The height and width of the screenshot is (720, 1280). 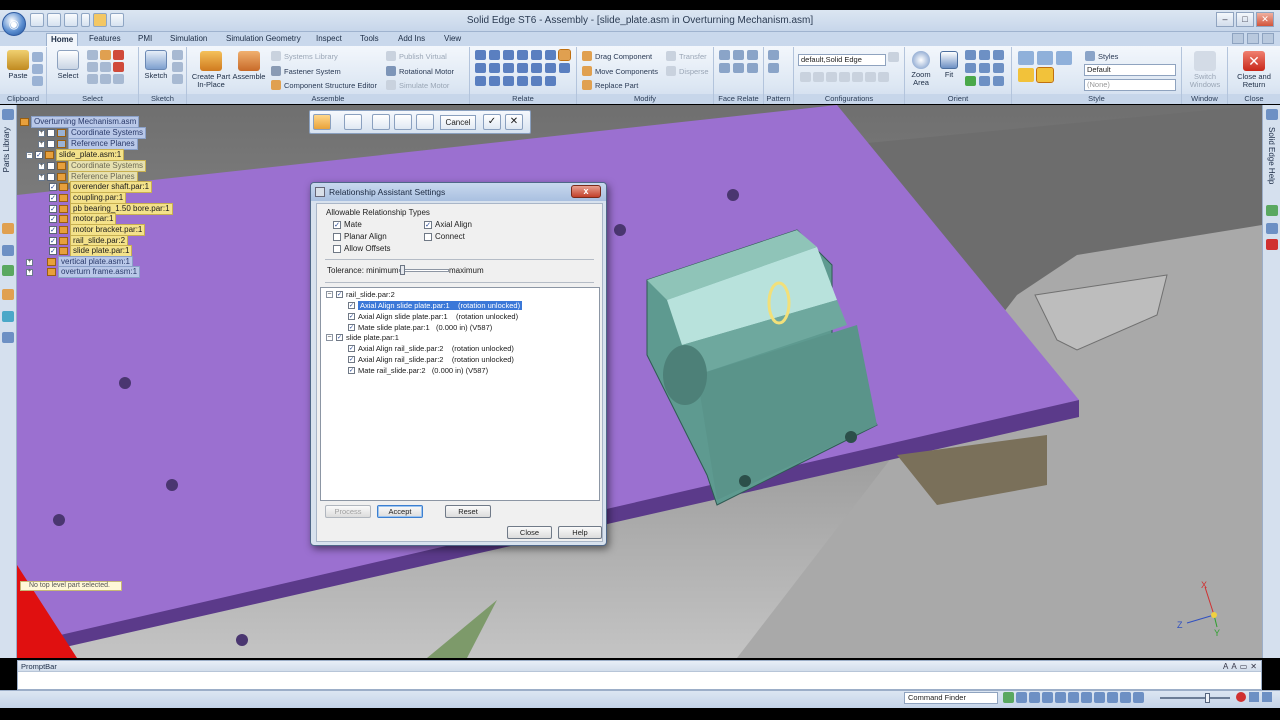 I want to click on prompt-close-icon: ✕, so click(x=1253, y=666).